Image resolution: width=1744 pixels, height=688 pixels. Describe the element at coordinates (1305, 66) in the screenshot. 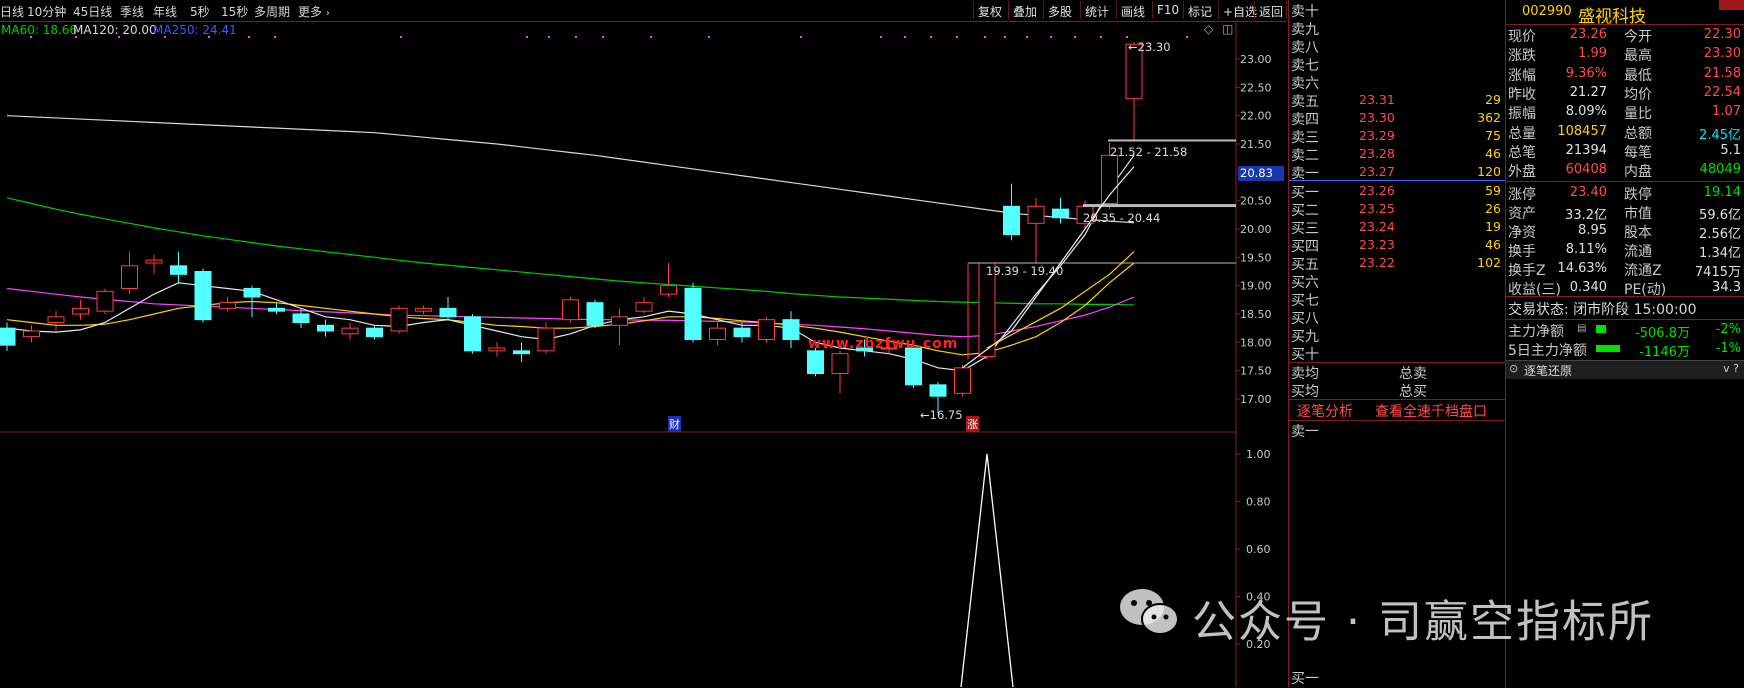

I see `sell-level-label: 卖七` at that location.